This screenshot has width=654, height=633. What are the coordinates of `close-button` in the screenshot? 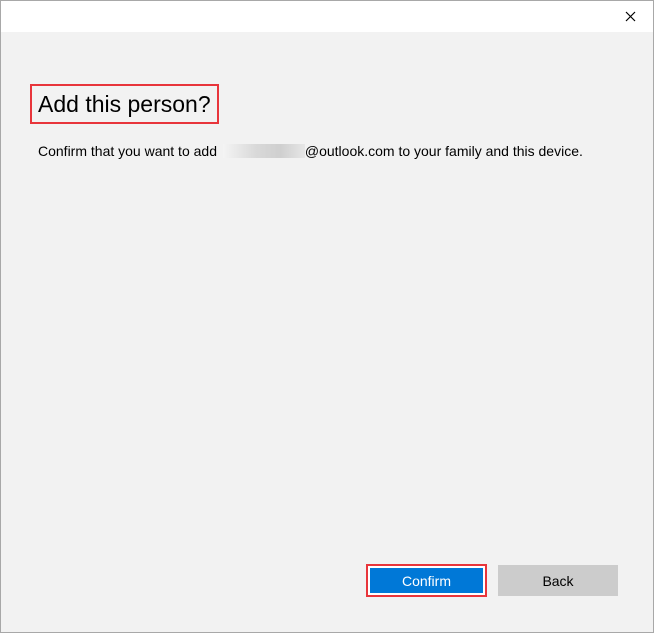 It's located at (630, 16).